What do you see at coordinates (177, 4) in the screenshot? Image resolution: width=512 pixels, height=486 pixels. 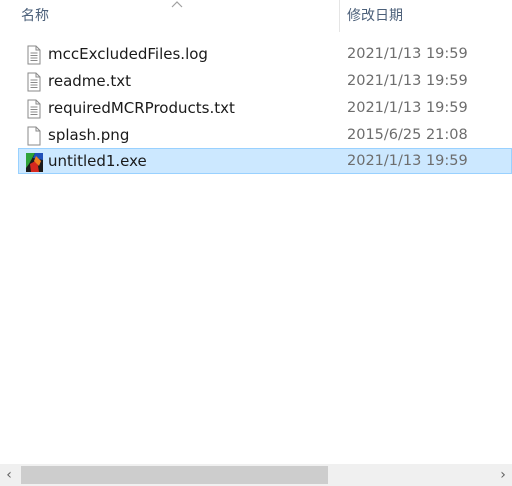 I see `sort-ascending-icon` at bounding box center [177, 4].